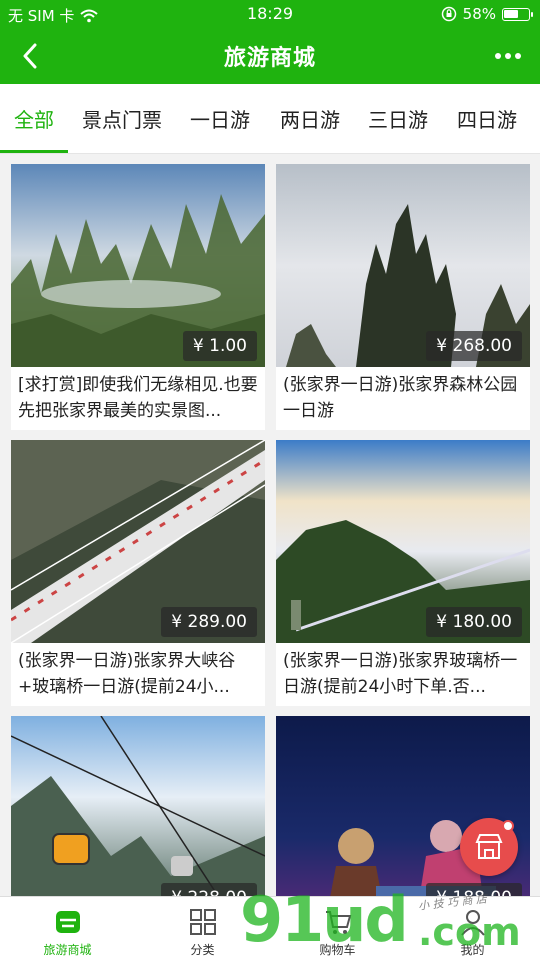 This screenshot has height=960, width=540. Describe the element at coordinates (34, 118) in the screenshot. I see `tab-all: 全部` at that location.